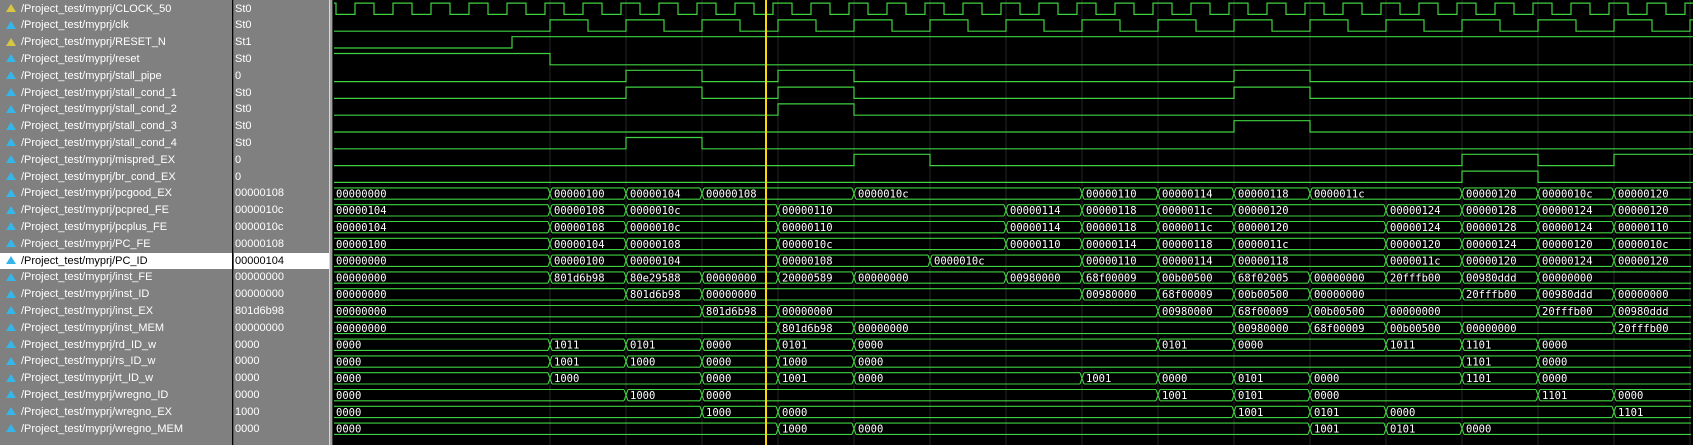 Image resolution: width=1693 pixels, height=445 pixels. I want to click on bus-value-label: 00000124, so click(1567, 228).